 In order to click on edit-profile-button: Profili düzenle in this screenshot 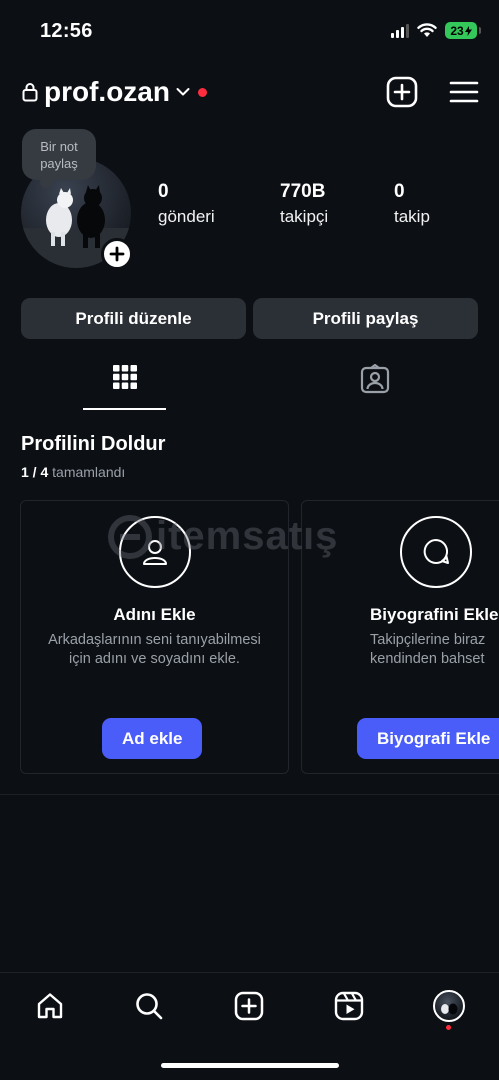, I will do `click(133, 318)`.